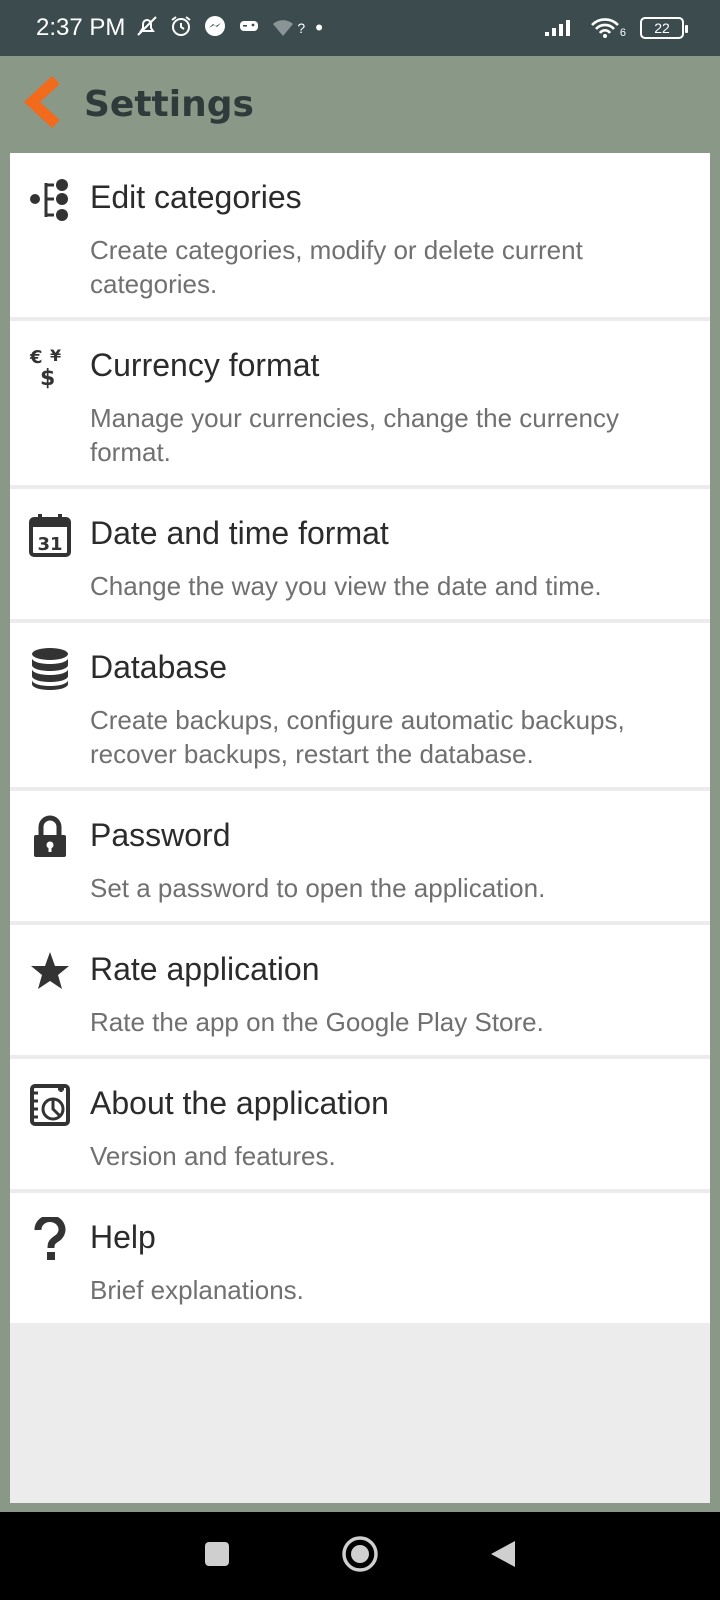 The height and width of the screenshot is (1600, 720). I want to click on item-title: About the application, so click(239, 1103).